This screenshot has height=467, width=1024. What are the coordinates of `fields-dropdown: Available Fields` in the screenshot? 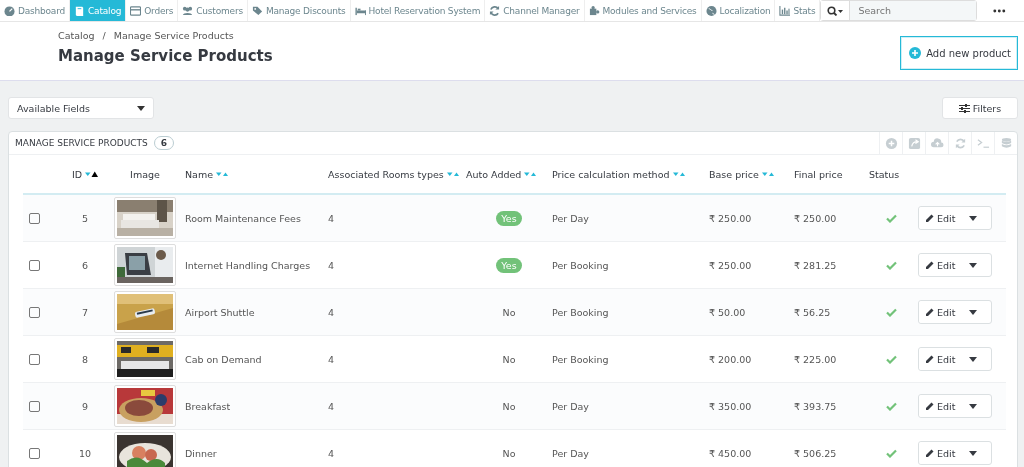 It's located at (81, 108).